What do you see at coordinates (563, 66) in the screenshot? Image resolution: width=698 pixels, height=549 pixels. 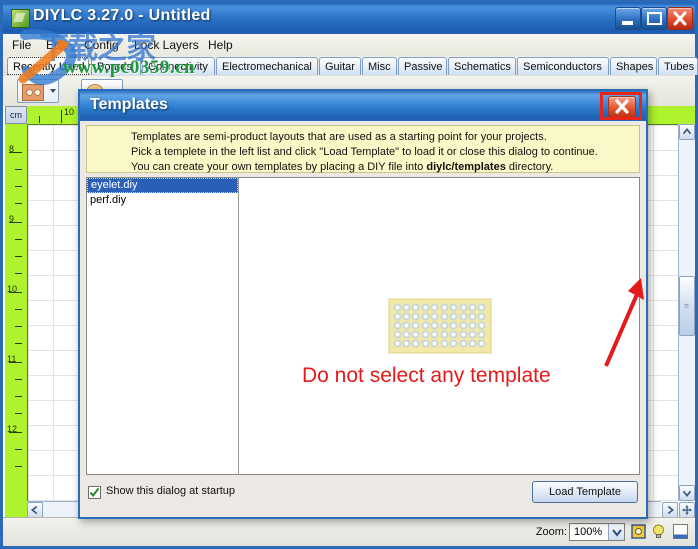 I see `tab-semiconductors: Semiconductors` at bounding box center [563, 66].